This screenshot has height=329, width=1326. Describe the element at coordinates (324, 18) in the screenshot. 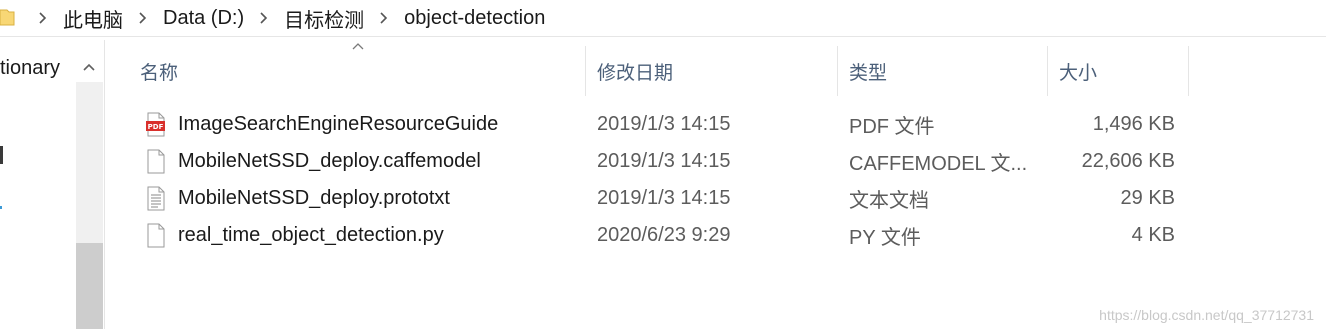

I see `breadcrumb-target-detection: 目标检测` at that location.